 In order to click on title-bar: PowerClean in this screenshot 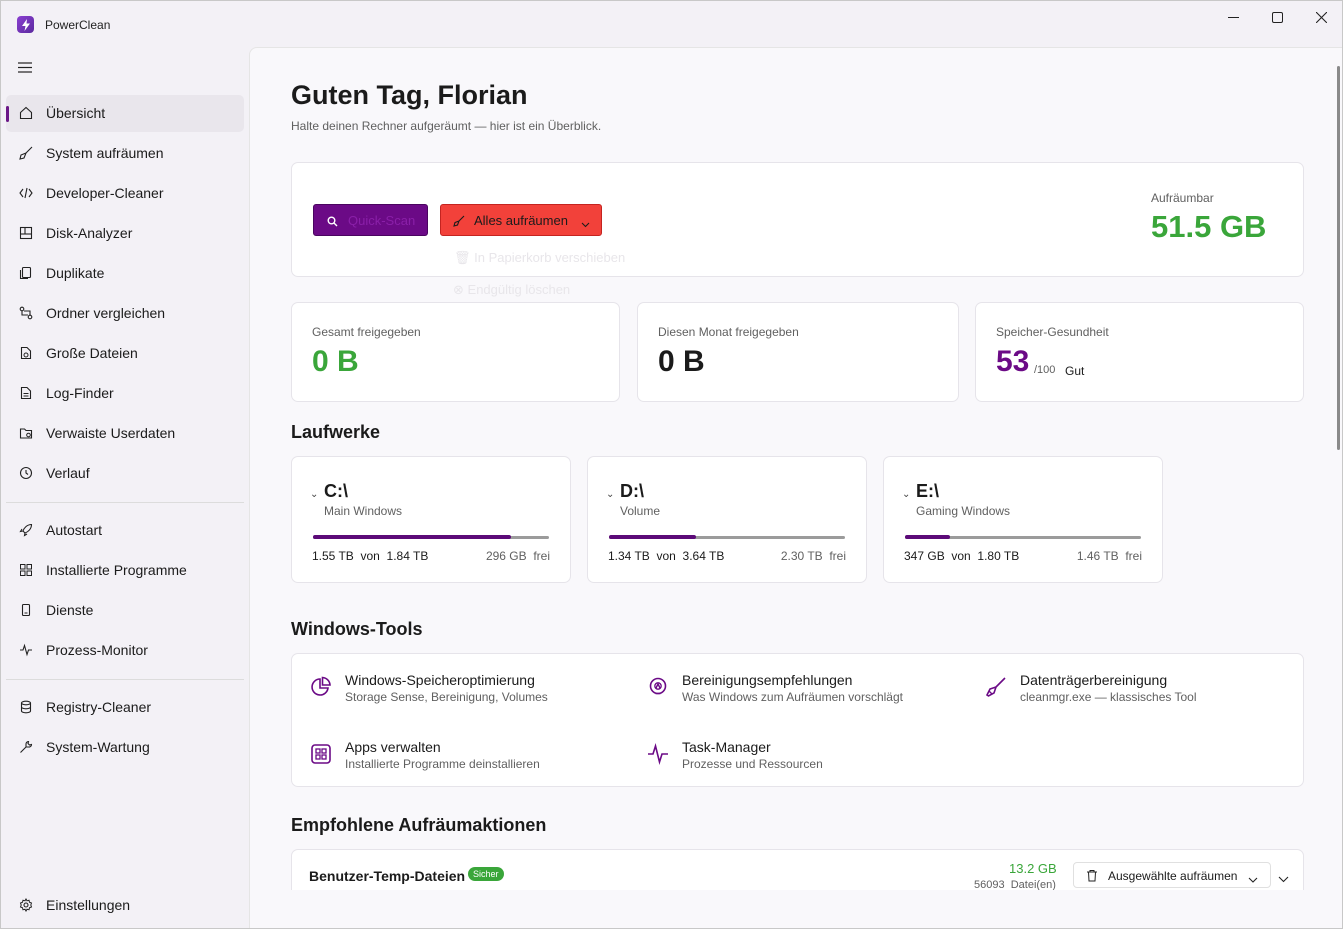, I will do `click(671, 24)`.